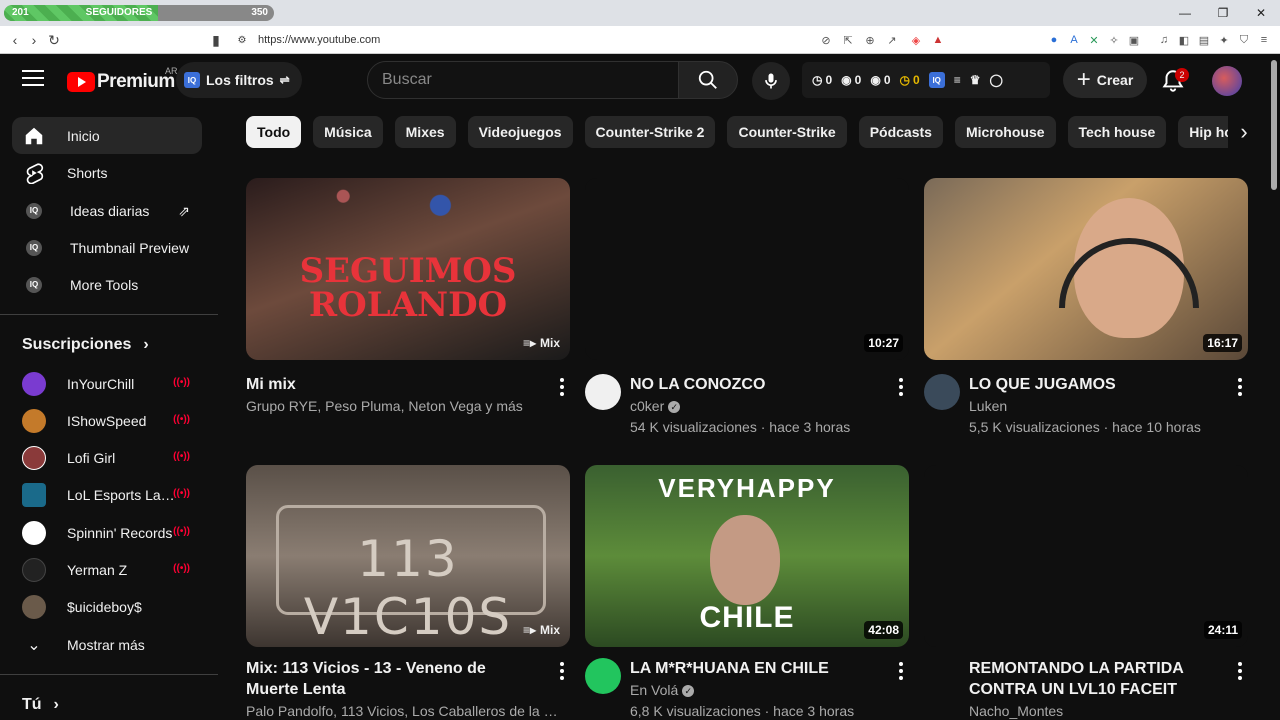  What do you see at coordinates (1086, 269) in the screenshot?
I see `video-thumbnail: 16:17` at bounding box center [1086, 269].